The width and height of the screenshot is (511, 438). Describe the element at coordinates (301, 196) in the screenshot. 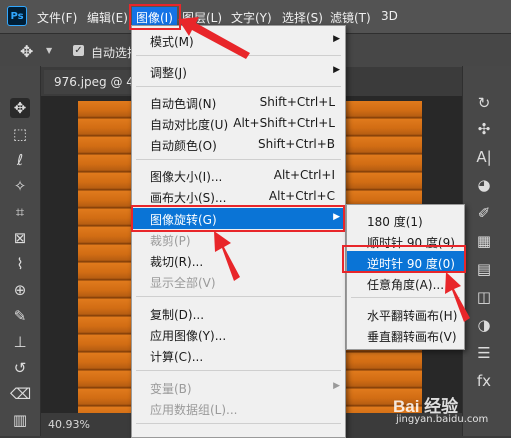

I see `menu-item-shortcut: Alt+Ctrl+C` at that location.